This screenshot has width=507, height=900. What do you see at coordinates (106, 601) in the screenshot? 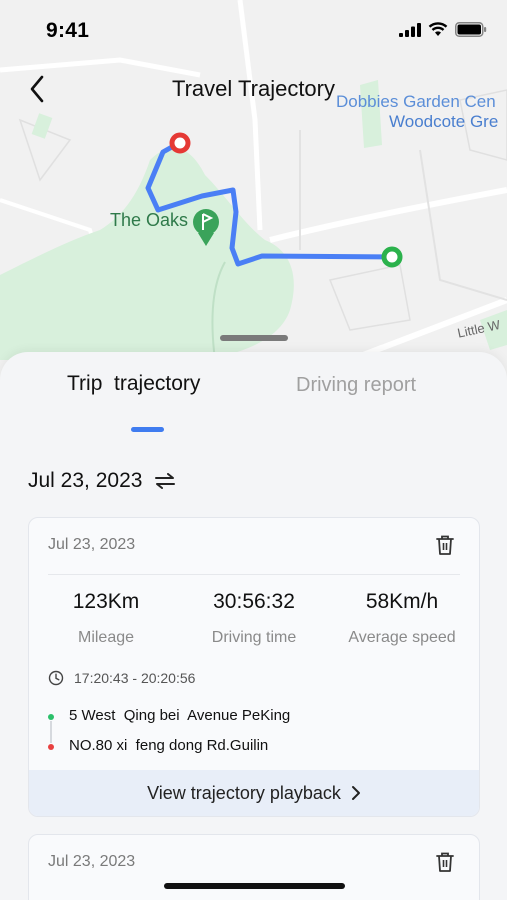
I see `stat-value: 123Km` at bounding box center [106, 601].